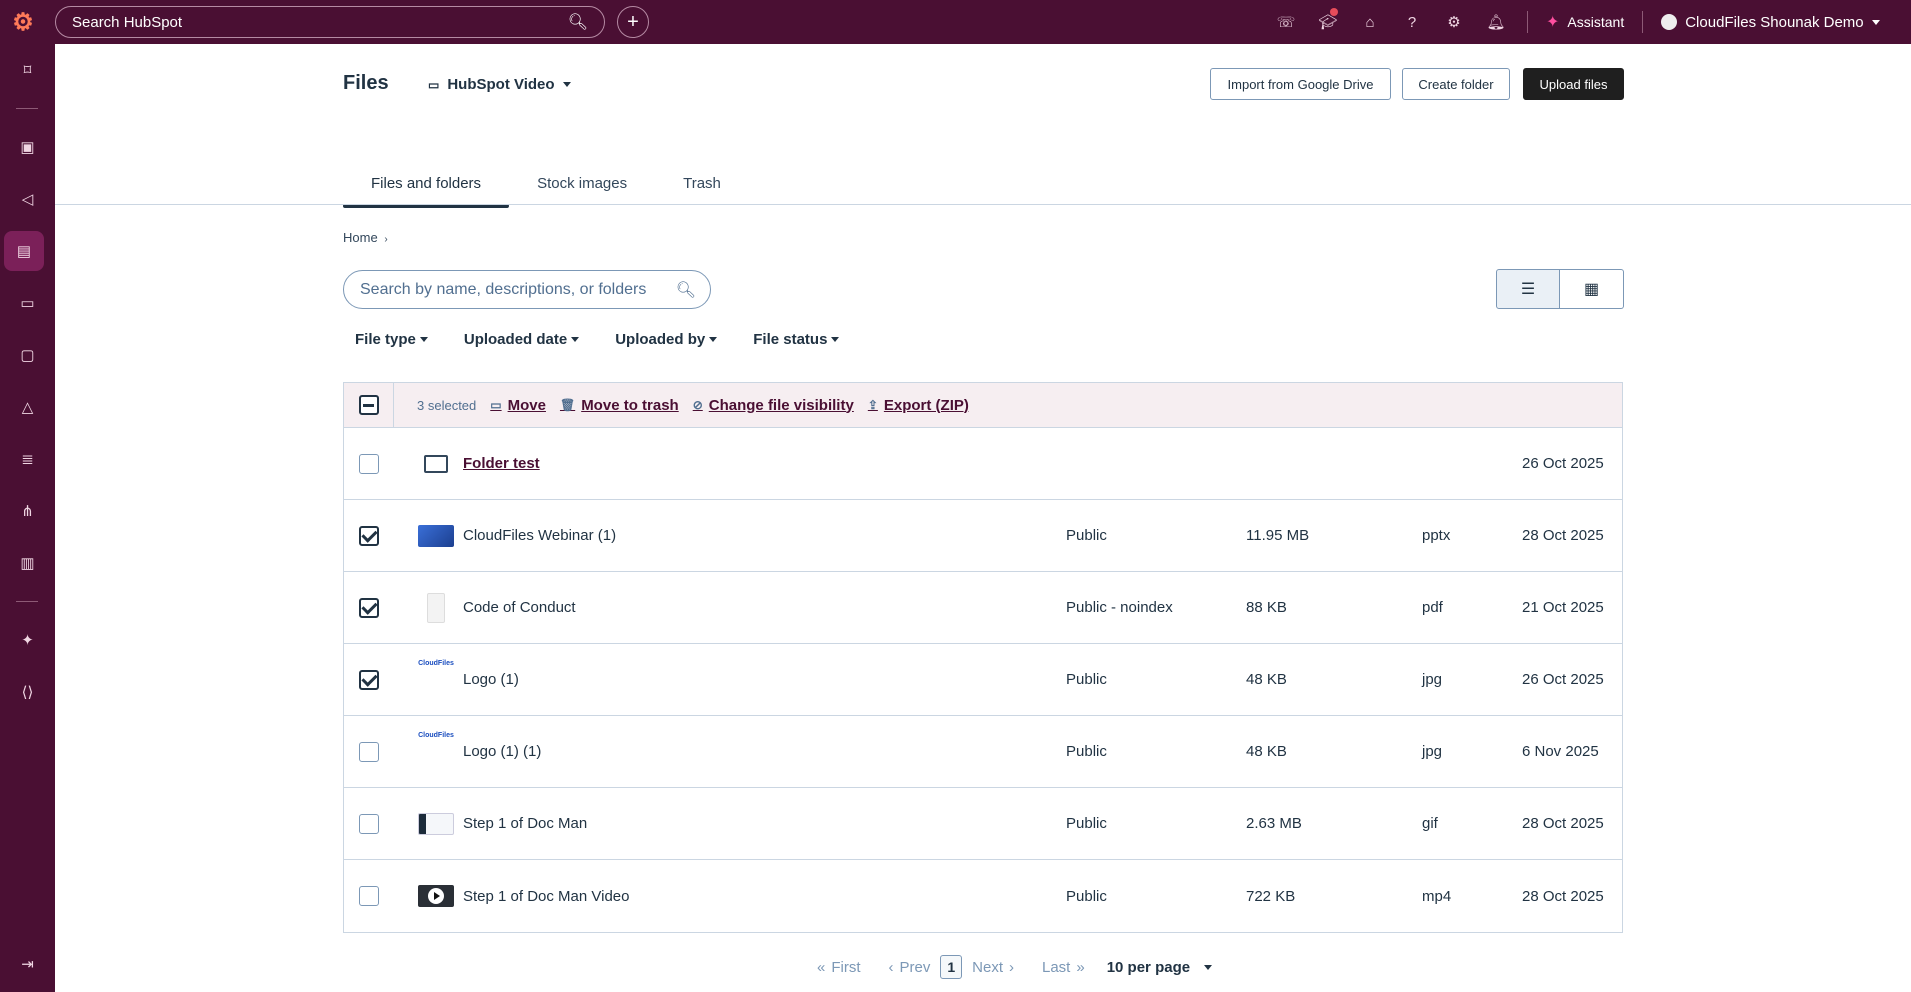  What do you see at coordinates (1528, 289) in the screenshot?
I see `list-view-icon: ☰` at bounding box center [1528, 289].